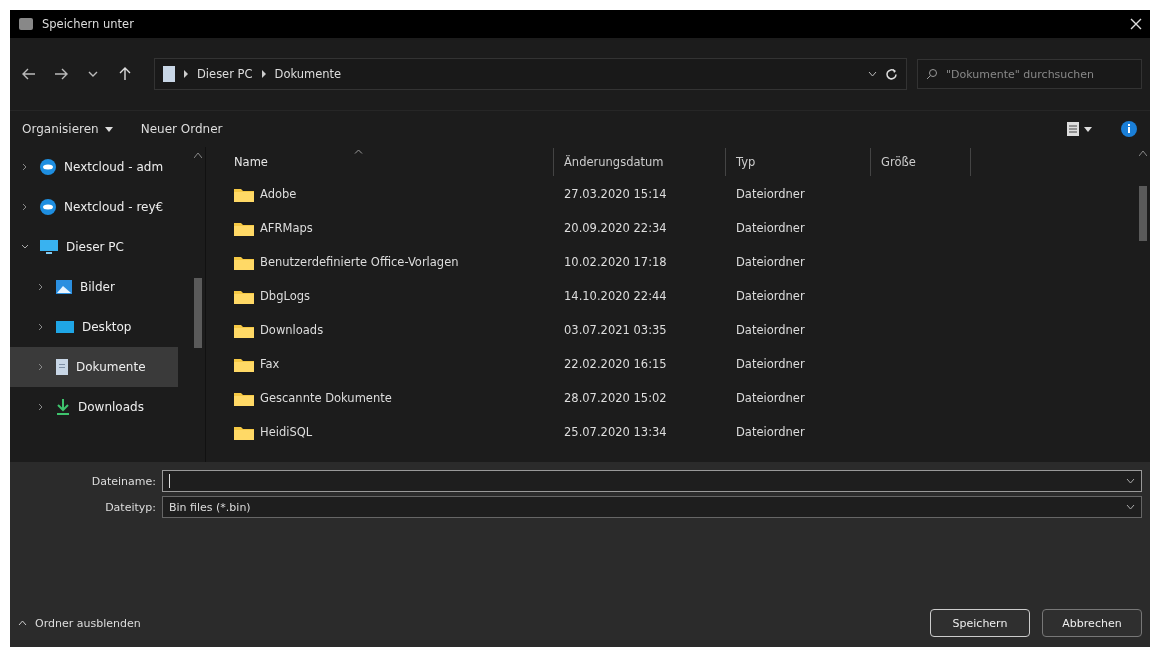  What do you see at coordinates (270, 364) in the screenshot?
I see `file-name: Fax` at bounding box center [270, 364].